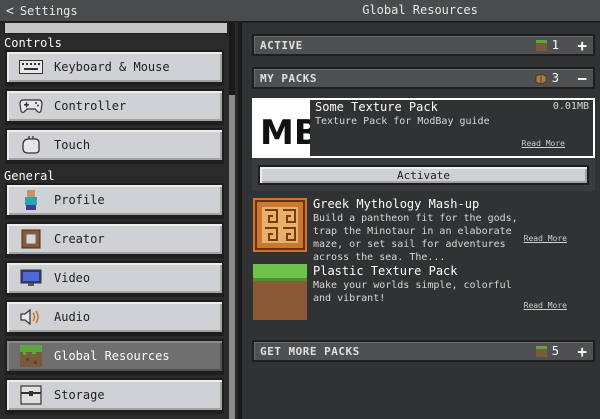  What do you see at coordinates (570, 106) in the screenshot?
I see `pack-size: 0.01MB` at bounding box center [570, 106].